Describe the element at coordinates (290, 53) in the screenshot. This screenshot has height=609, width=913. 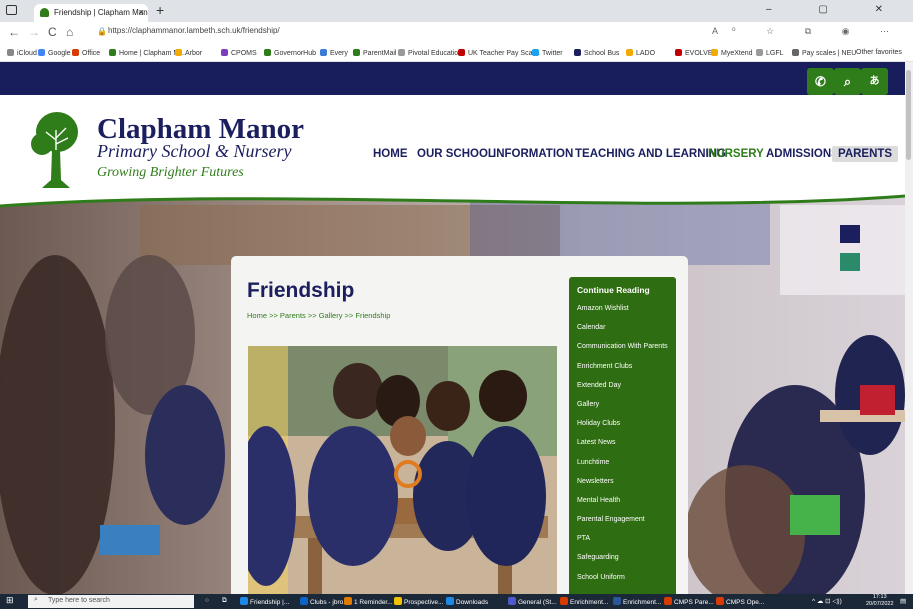
I see `favorite-link: GovernorHub` at that location.